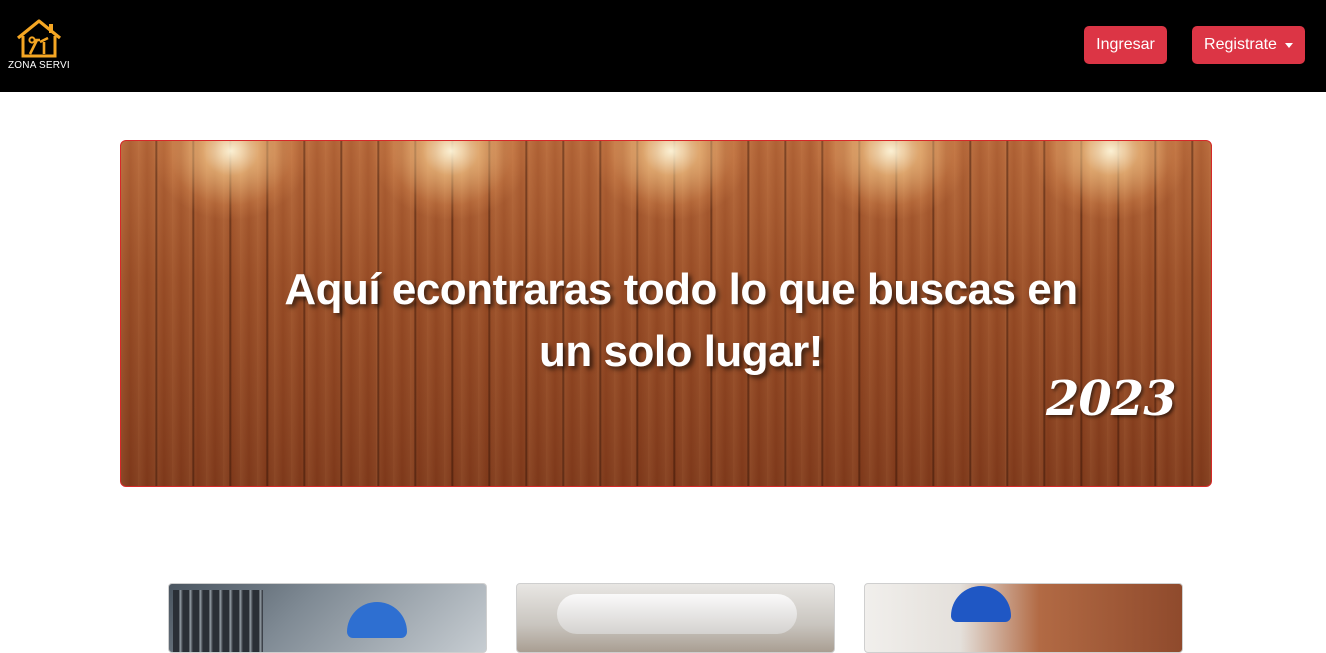 This screenshot has width=1326, height=653. Describe the element at coordinates (663, 46) in the screenshot. I see `top-navbar: ZONA SERVI Ingresar Registrate` at that location.